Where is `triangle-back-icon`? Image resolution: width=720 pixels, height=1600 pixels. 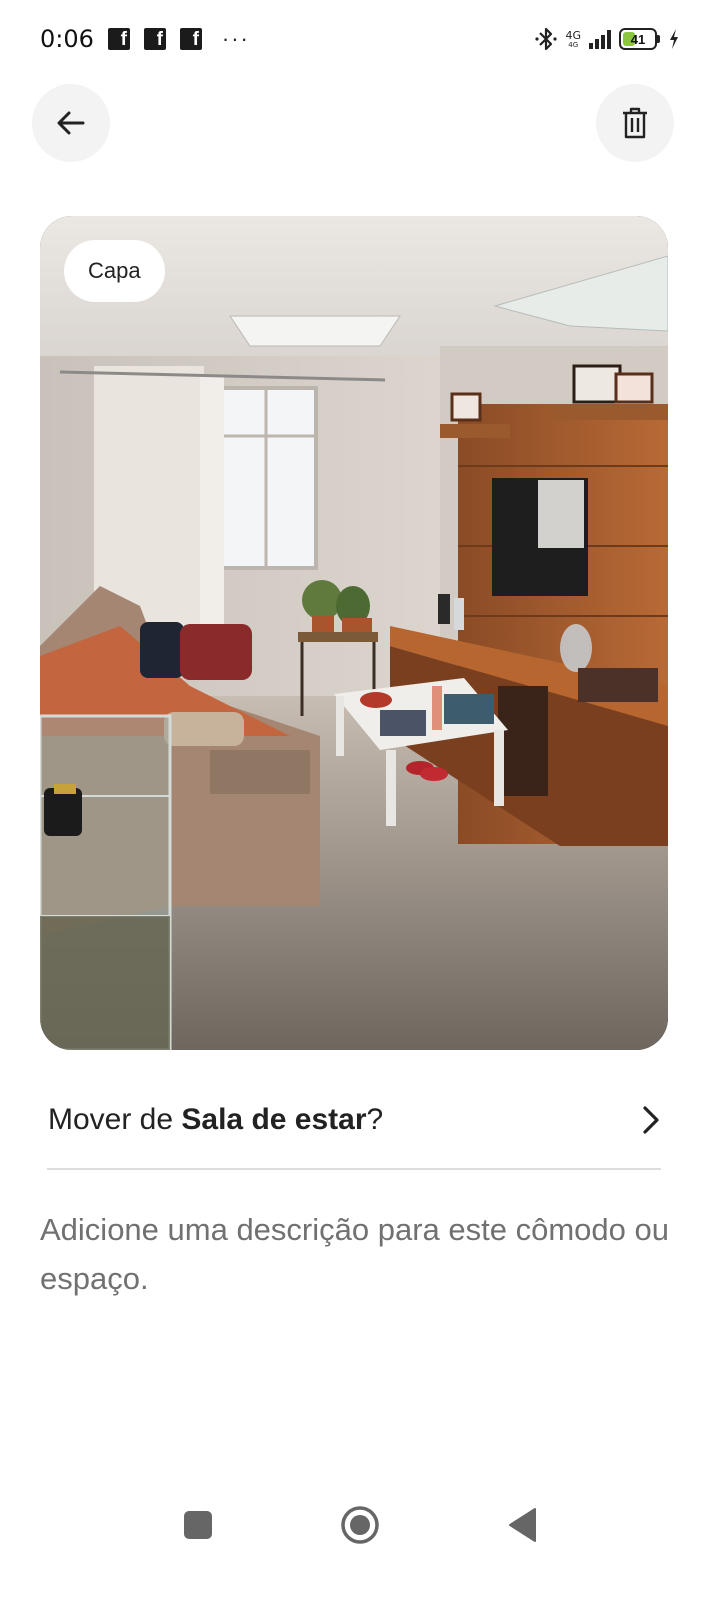 triangle-back-icon is located at coordinates (522, 1525).